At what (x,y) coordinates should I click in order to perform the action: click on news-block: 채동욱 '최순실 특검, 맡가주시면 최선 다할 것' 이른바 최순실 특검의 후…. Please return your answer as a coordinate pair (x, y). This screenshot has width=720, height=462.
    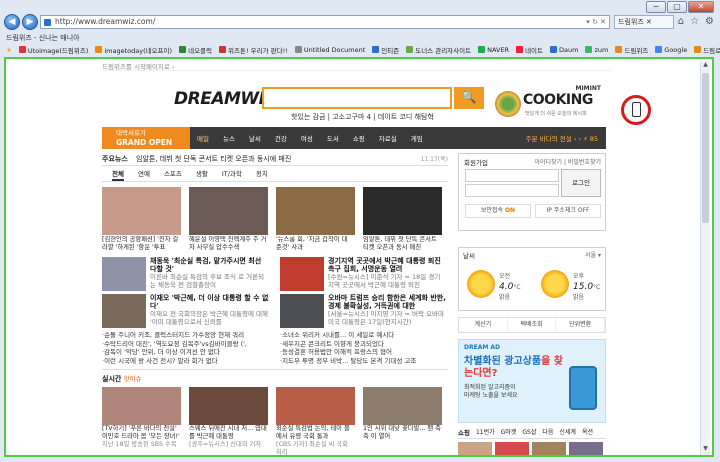
    Looking at the image, I should click on (186, 274).